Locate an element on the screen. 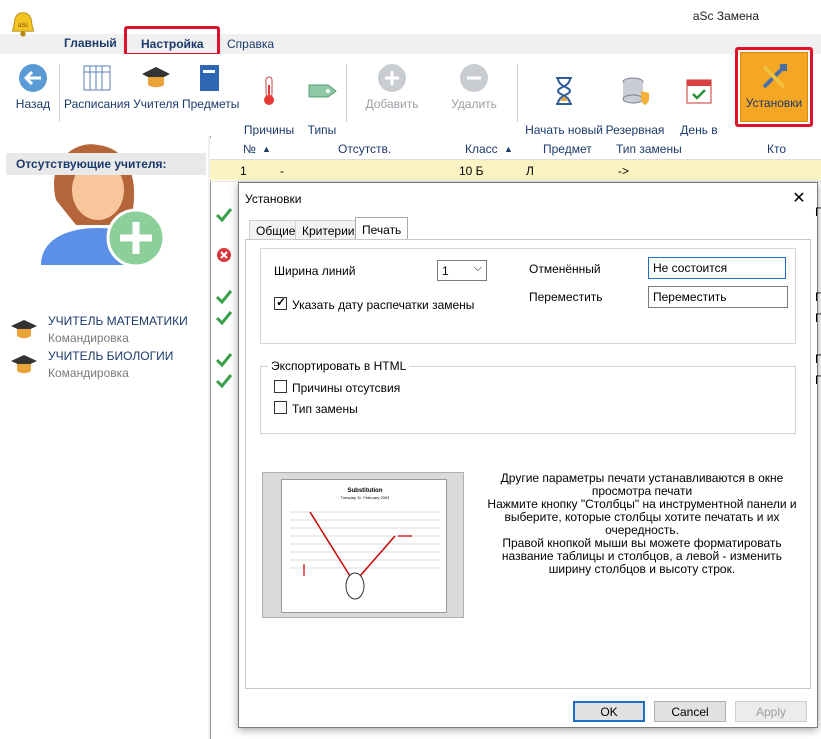 The height and width of the screenshot is (739, 821). database-shield-icon is located at coordinates (635, 91).